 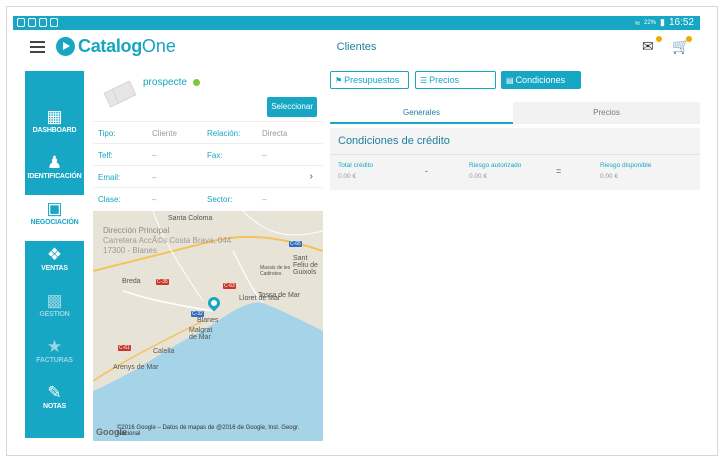 What do you see at coordinates (311, 176) in the screenshot?
I see `chevron-right-icon: ›` at bounding box center [311, 176].